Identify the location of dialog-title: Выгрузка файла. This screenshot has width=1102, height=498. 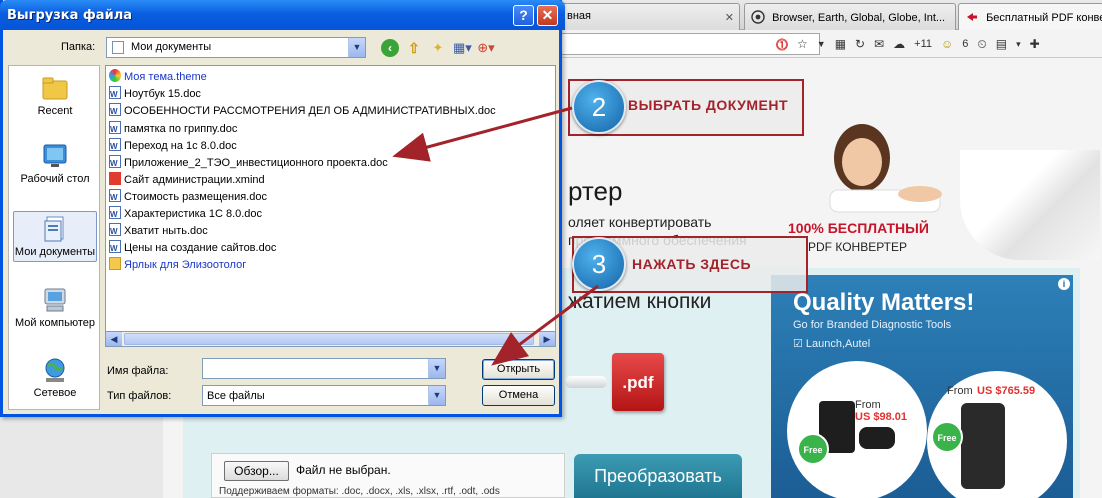
(69, 15).